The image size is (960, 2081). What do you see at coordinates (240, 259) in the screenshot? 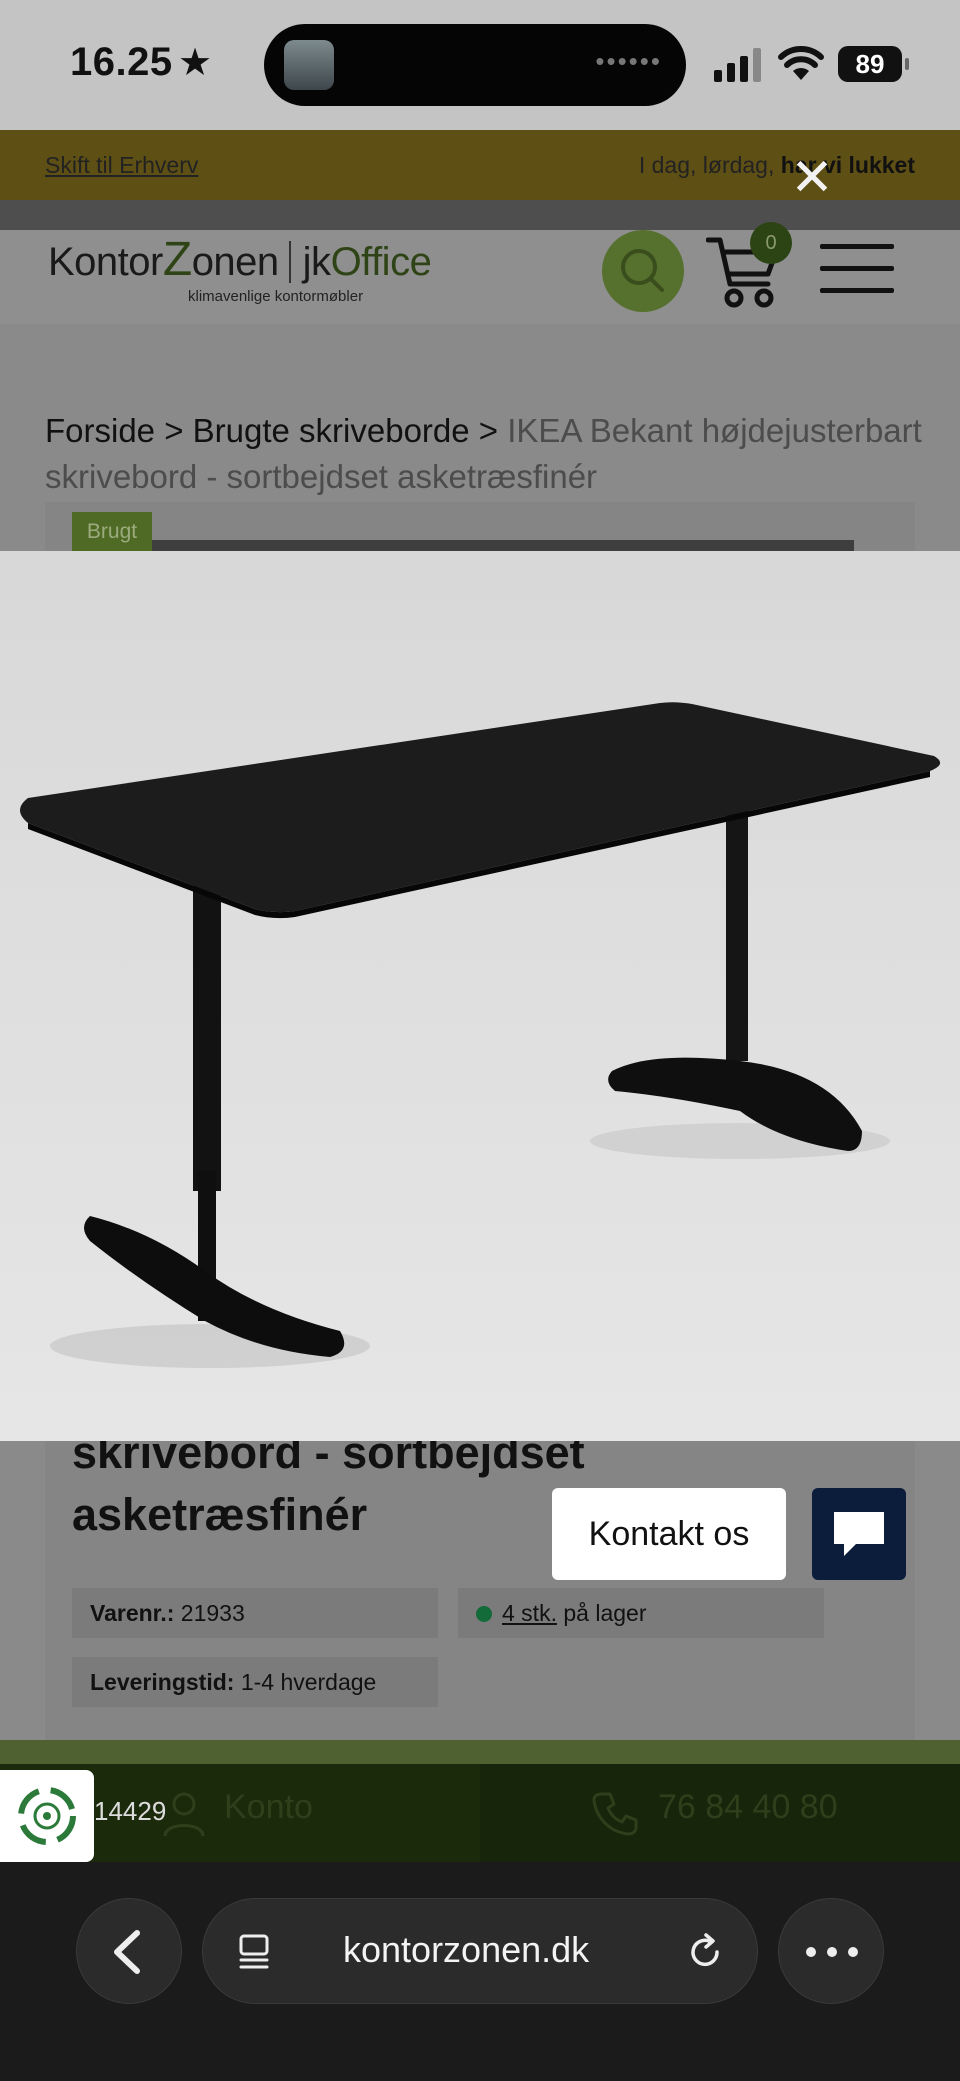
I see `logo-wordmark: KontorZonen jkOffice` at bounding box center [240, 259].